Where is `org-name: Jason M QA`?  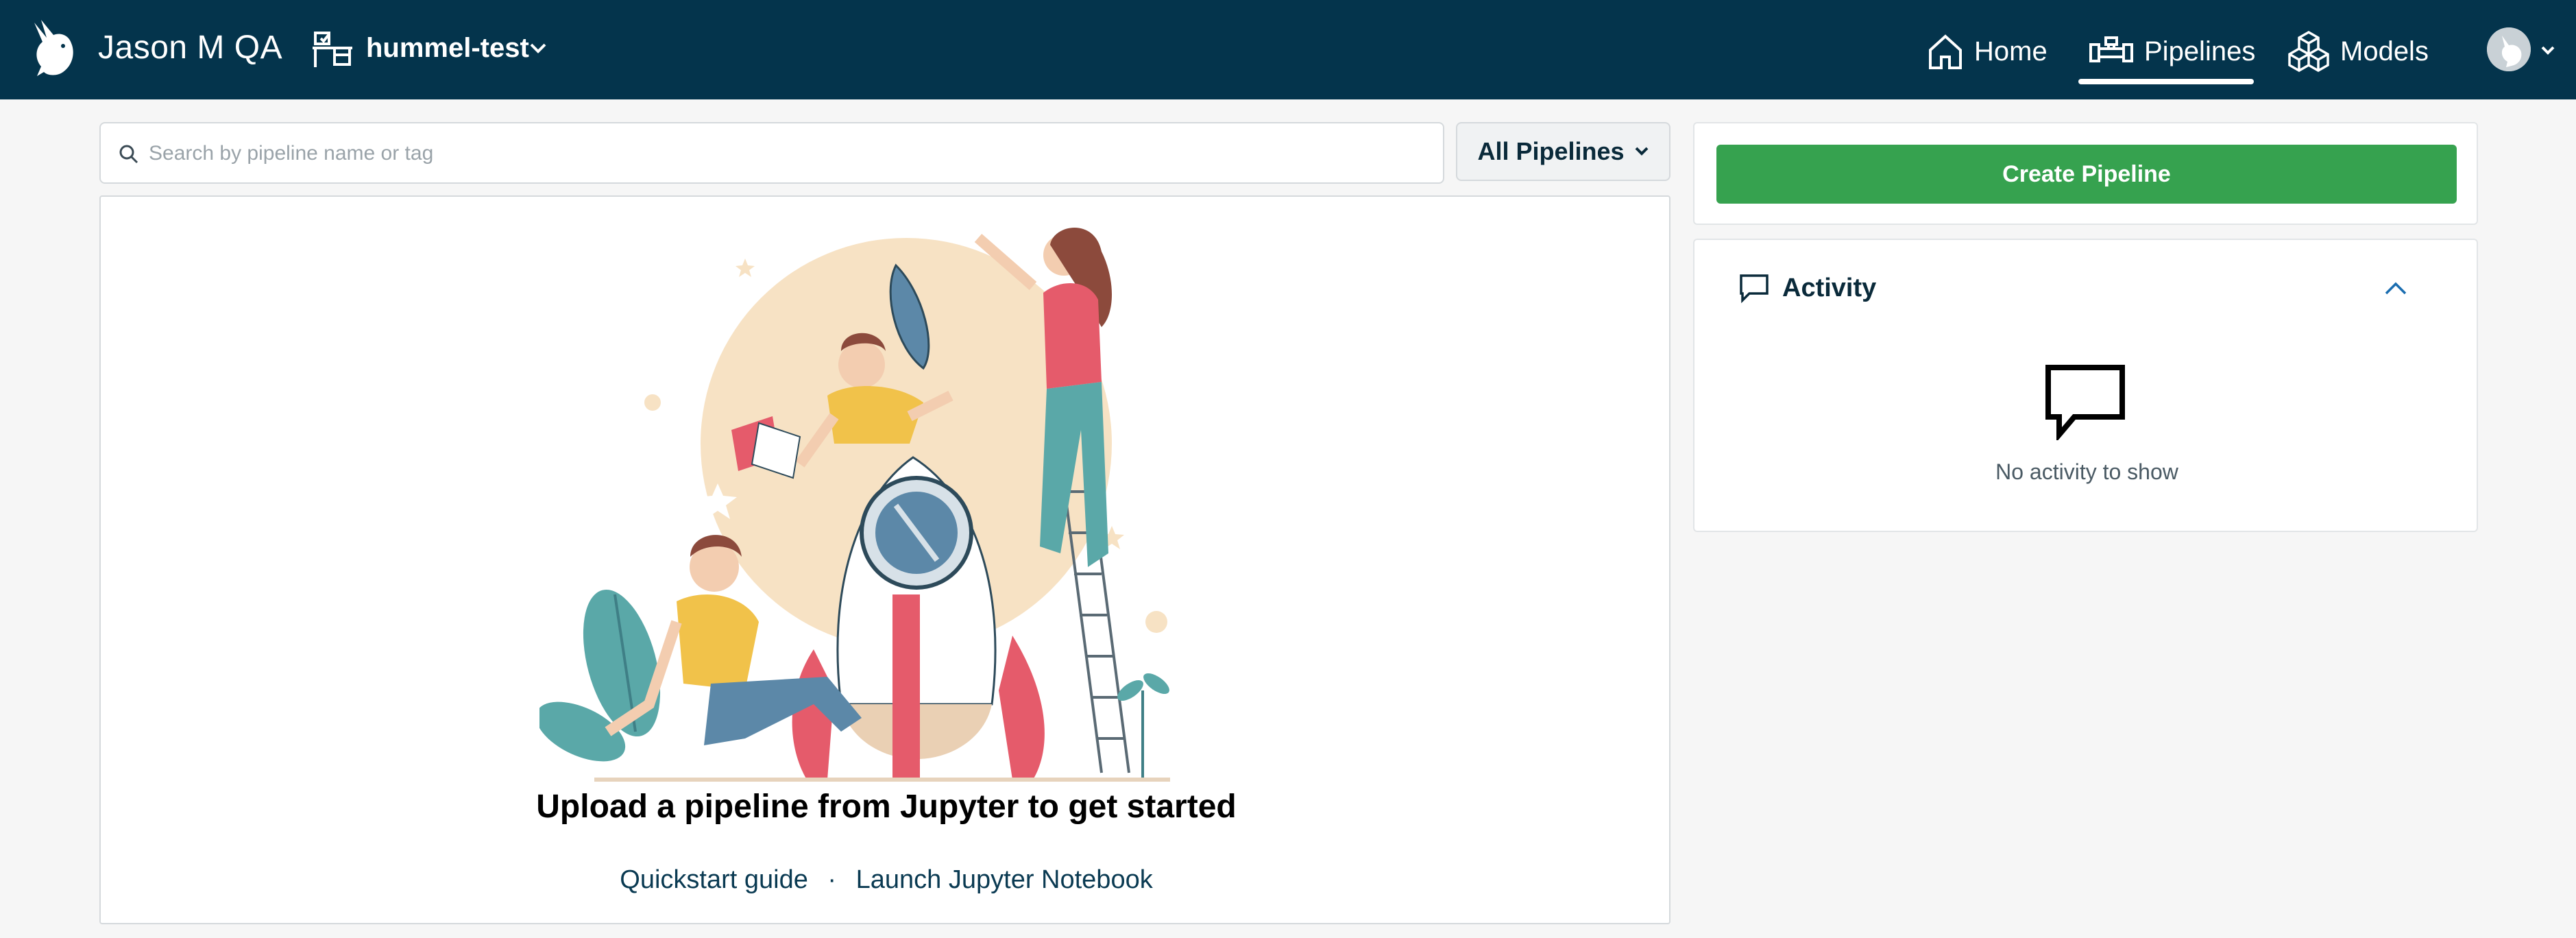
org-name: Jason M QA is located at coordinates (190, 48).